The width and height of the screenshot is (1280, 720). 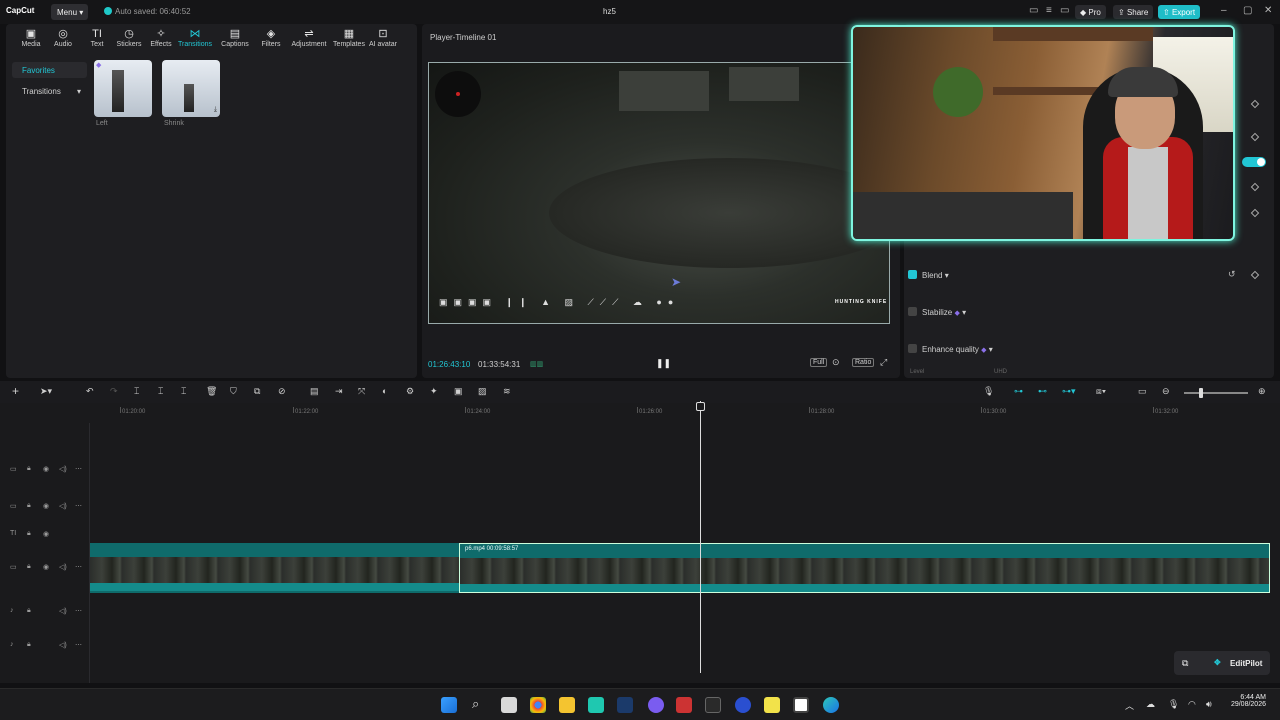 What do you see at coordinates (97, 38) in the screenshot?
I see `tab-text: TI Text` at bounding box center [97, 38].